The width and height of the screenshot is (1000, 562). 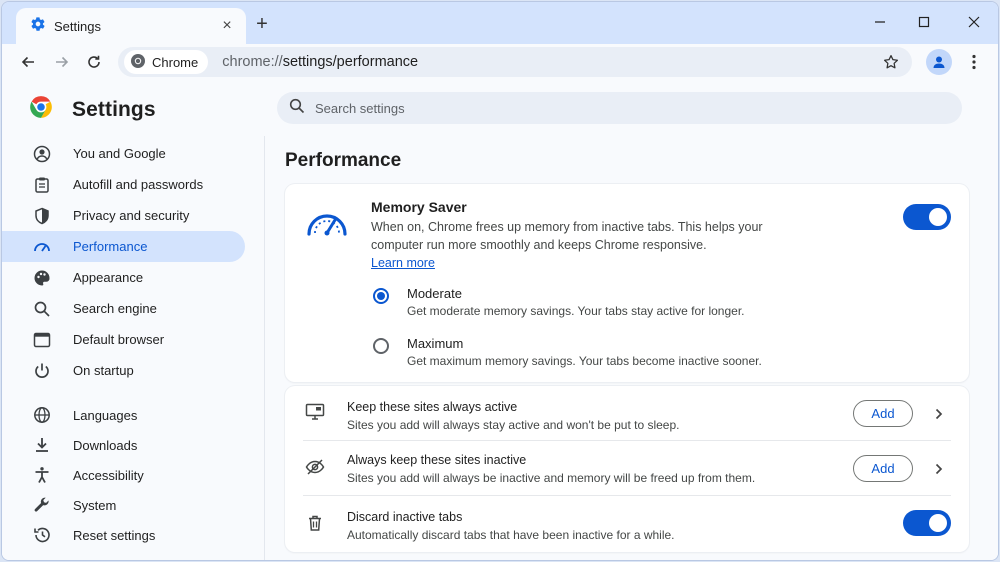 I want to click on sidebar-item-label: On startup, so click(x=103, y=370).